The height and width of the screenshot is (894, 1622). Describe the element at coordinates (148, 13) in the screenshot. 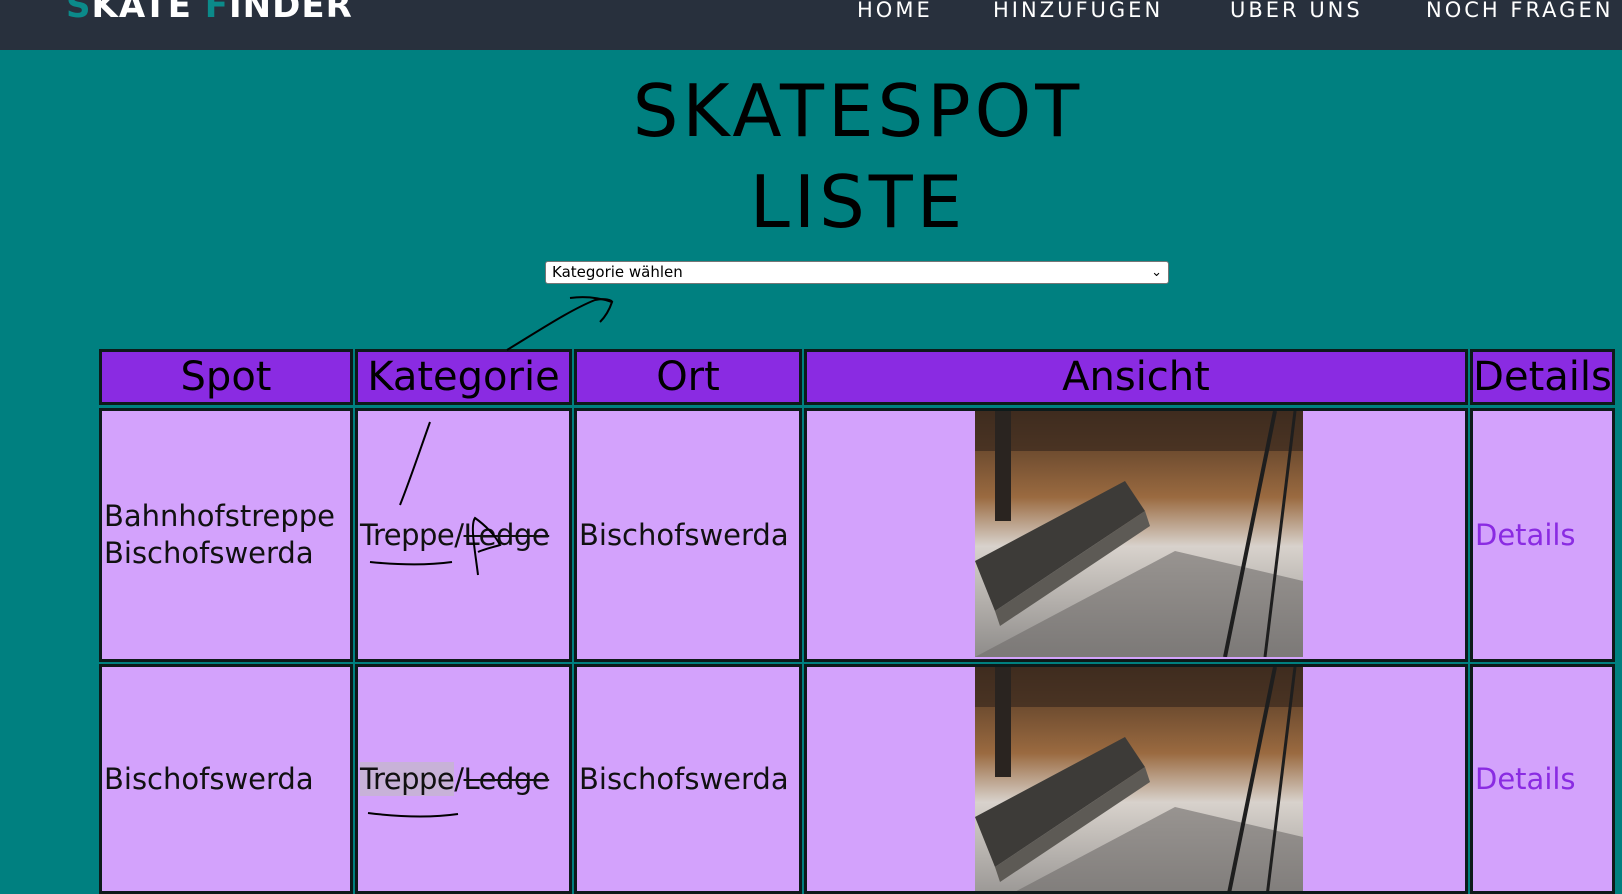

I see `brand-text-part-1: KATE` at that location.